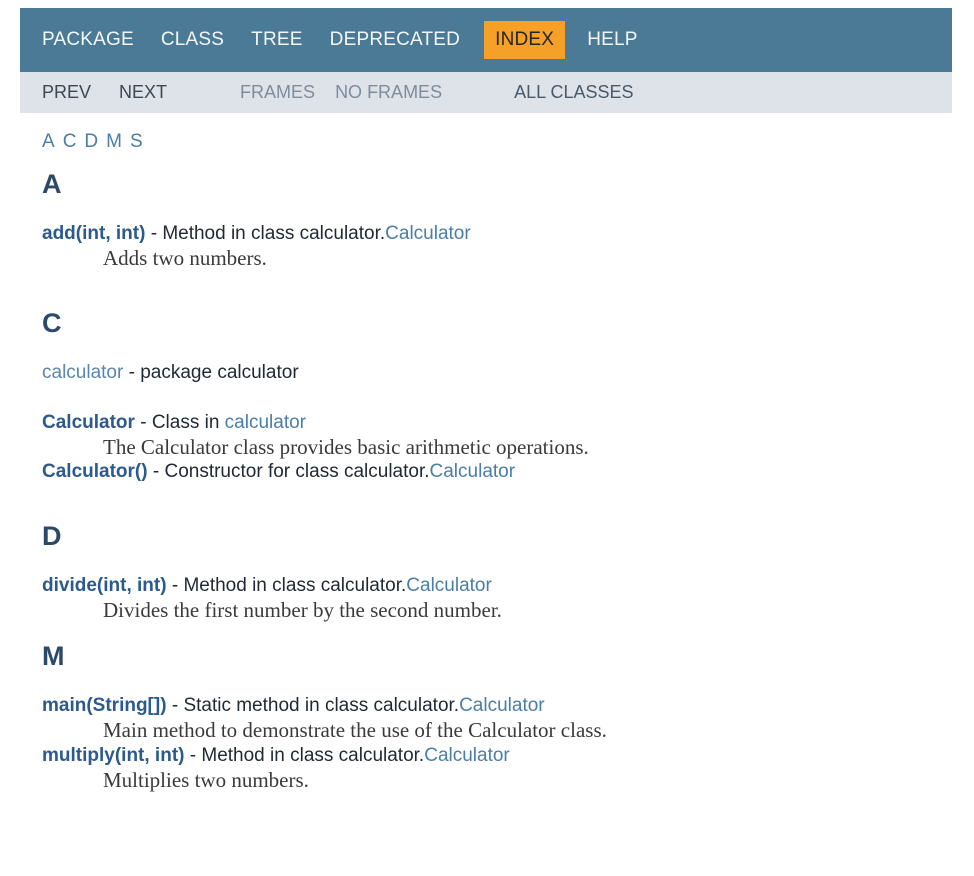 This screenshot has height=876, width=974. Describe the element at coordinates (104, 585) in the screenshot. I see `entry-name-link: divide(int, int)` at that location.